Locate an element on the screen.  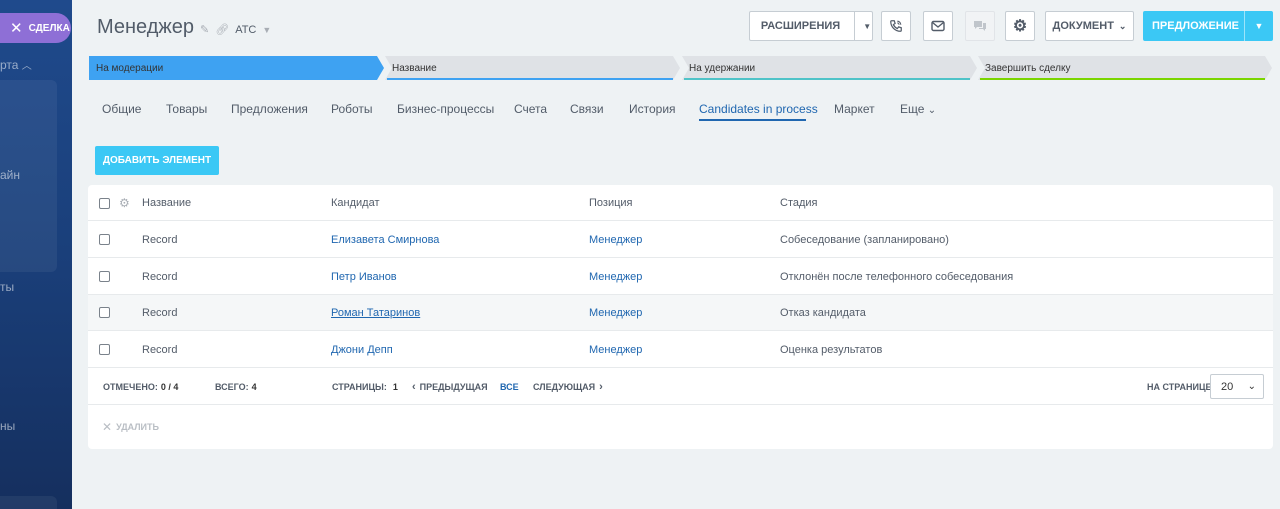
select-all-checkbox is located at coordinates (104, 203).